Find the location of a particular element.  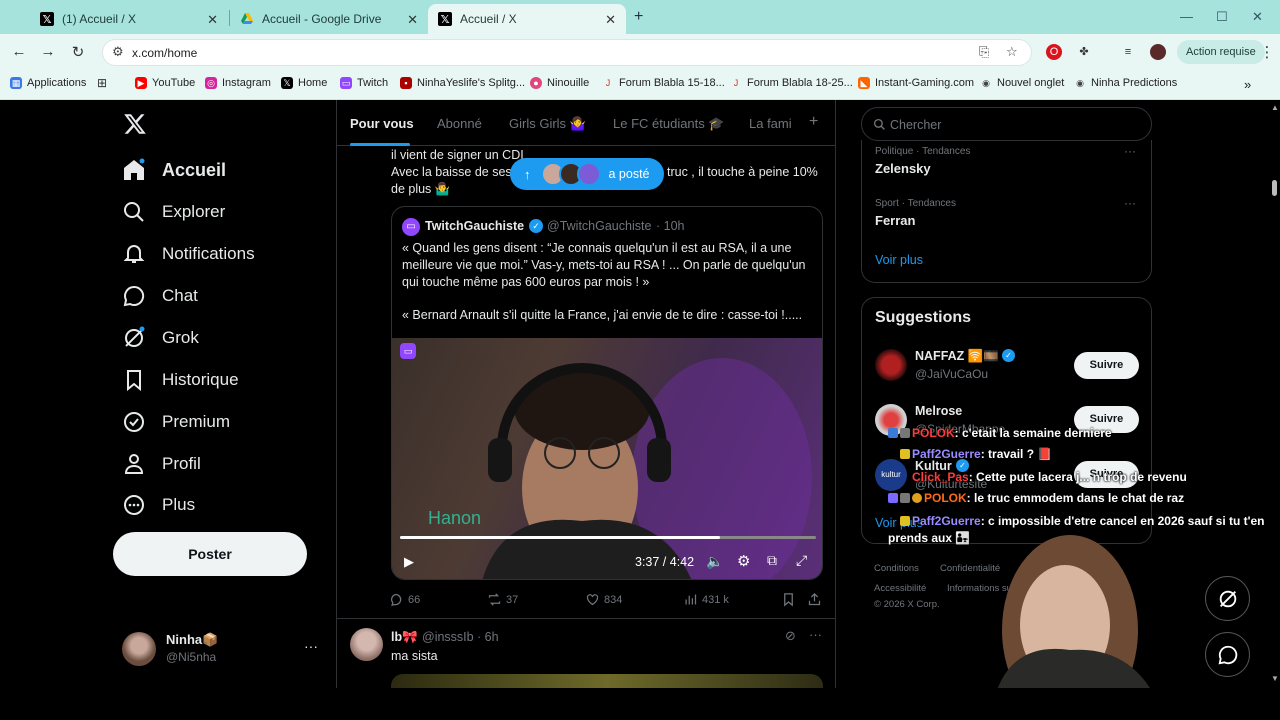

post-media is located at coordinates (607, 681).